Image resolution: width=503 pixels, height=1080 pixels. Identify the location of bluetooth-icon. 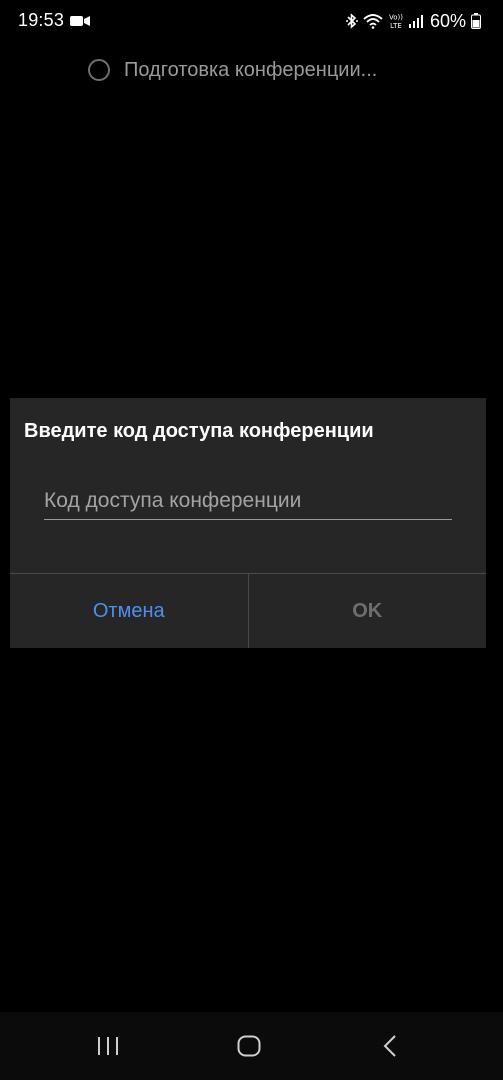
(351, 21).